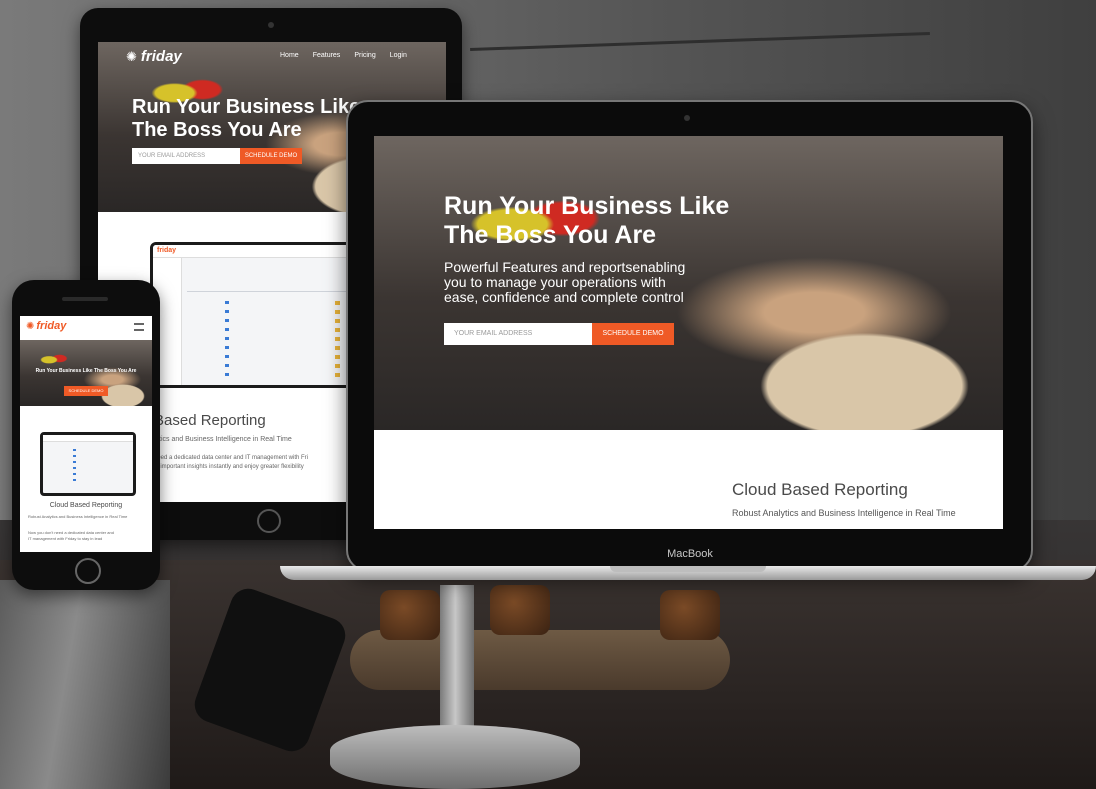 Image resolution: width=1096 pixels, height=789 pixels. What do you see at coordinates (167, 250) in the screenshot?
I see `dashboard-logo: friday` at bounding box center [167, 250].